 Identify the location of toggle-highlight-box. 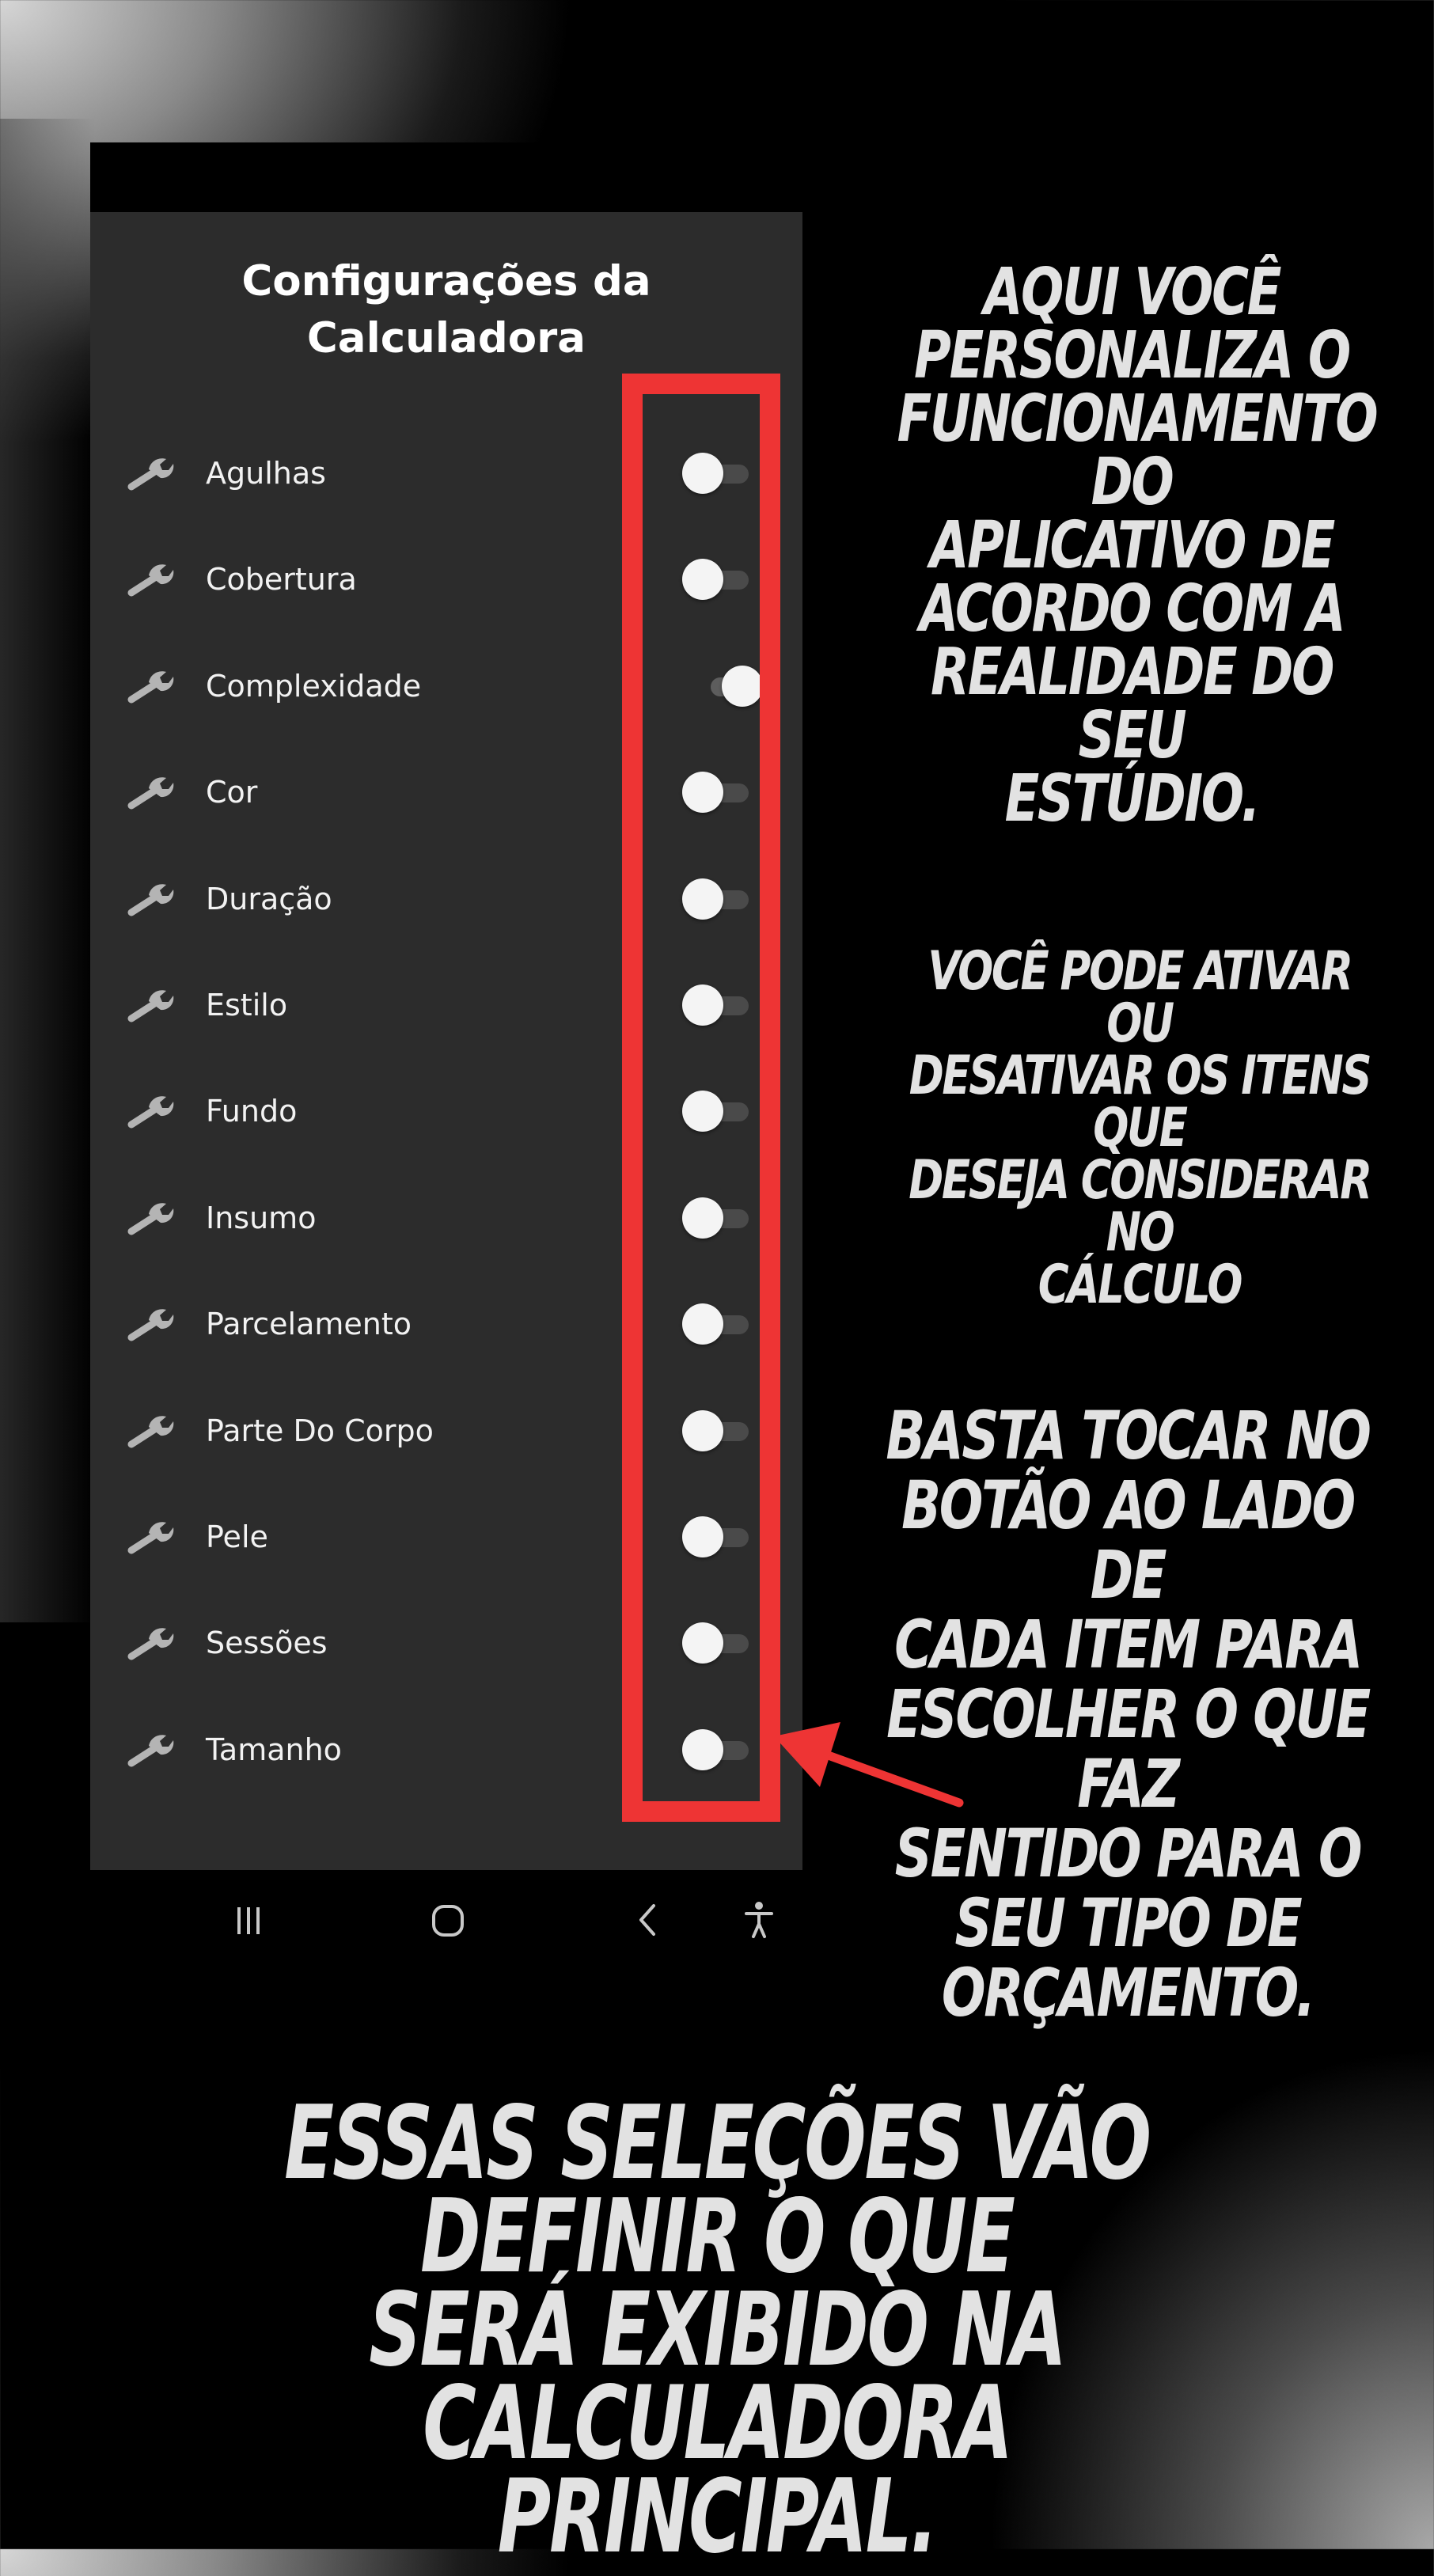
(701, 1098).